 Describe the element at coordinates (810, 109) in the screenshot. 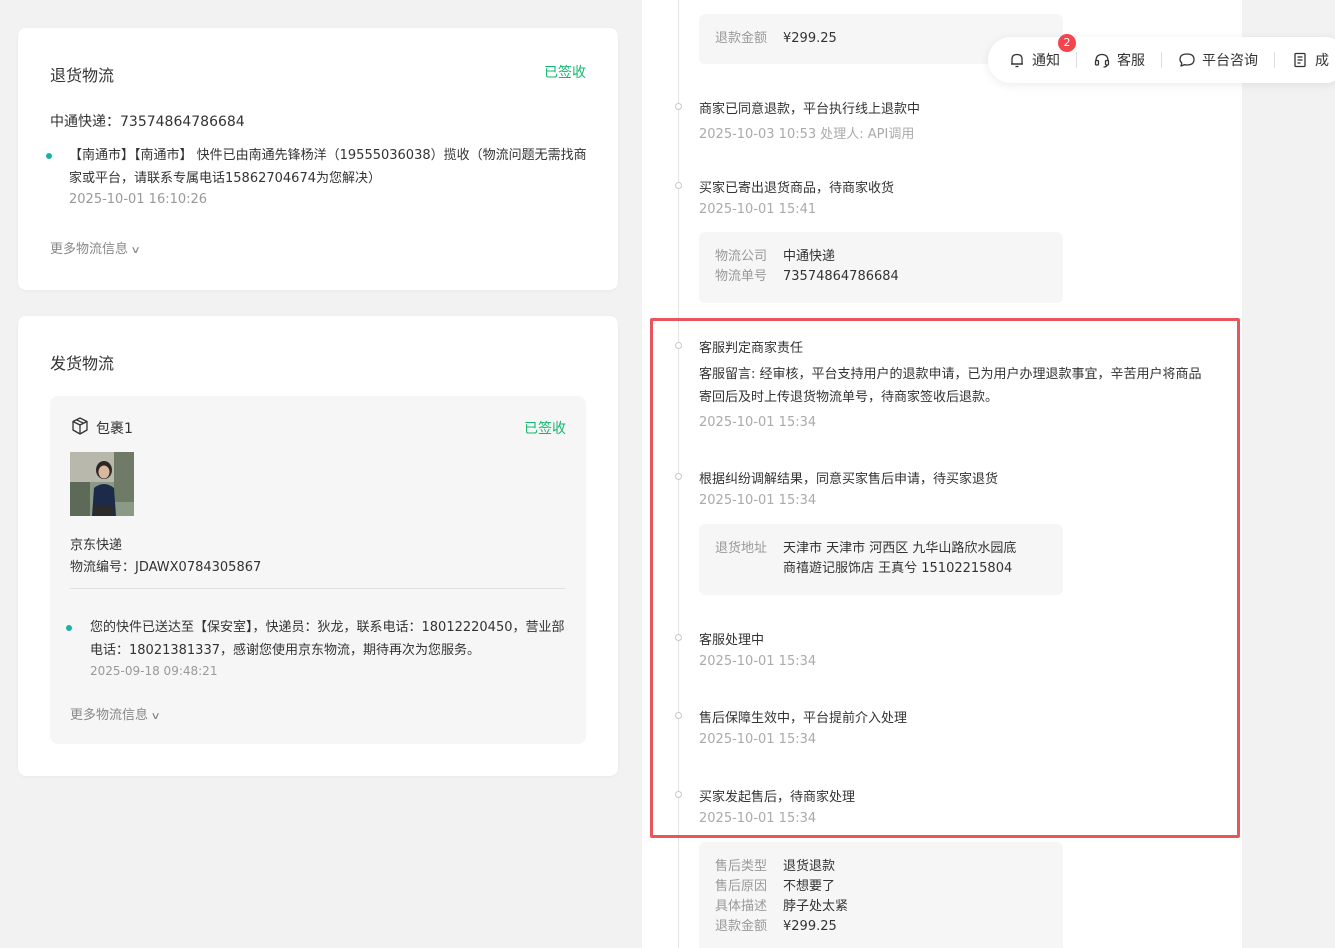

I see `timeline-event-title: 商家已同意退款，平台执行线上退款中` at that location.